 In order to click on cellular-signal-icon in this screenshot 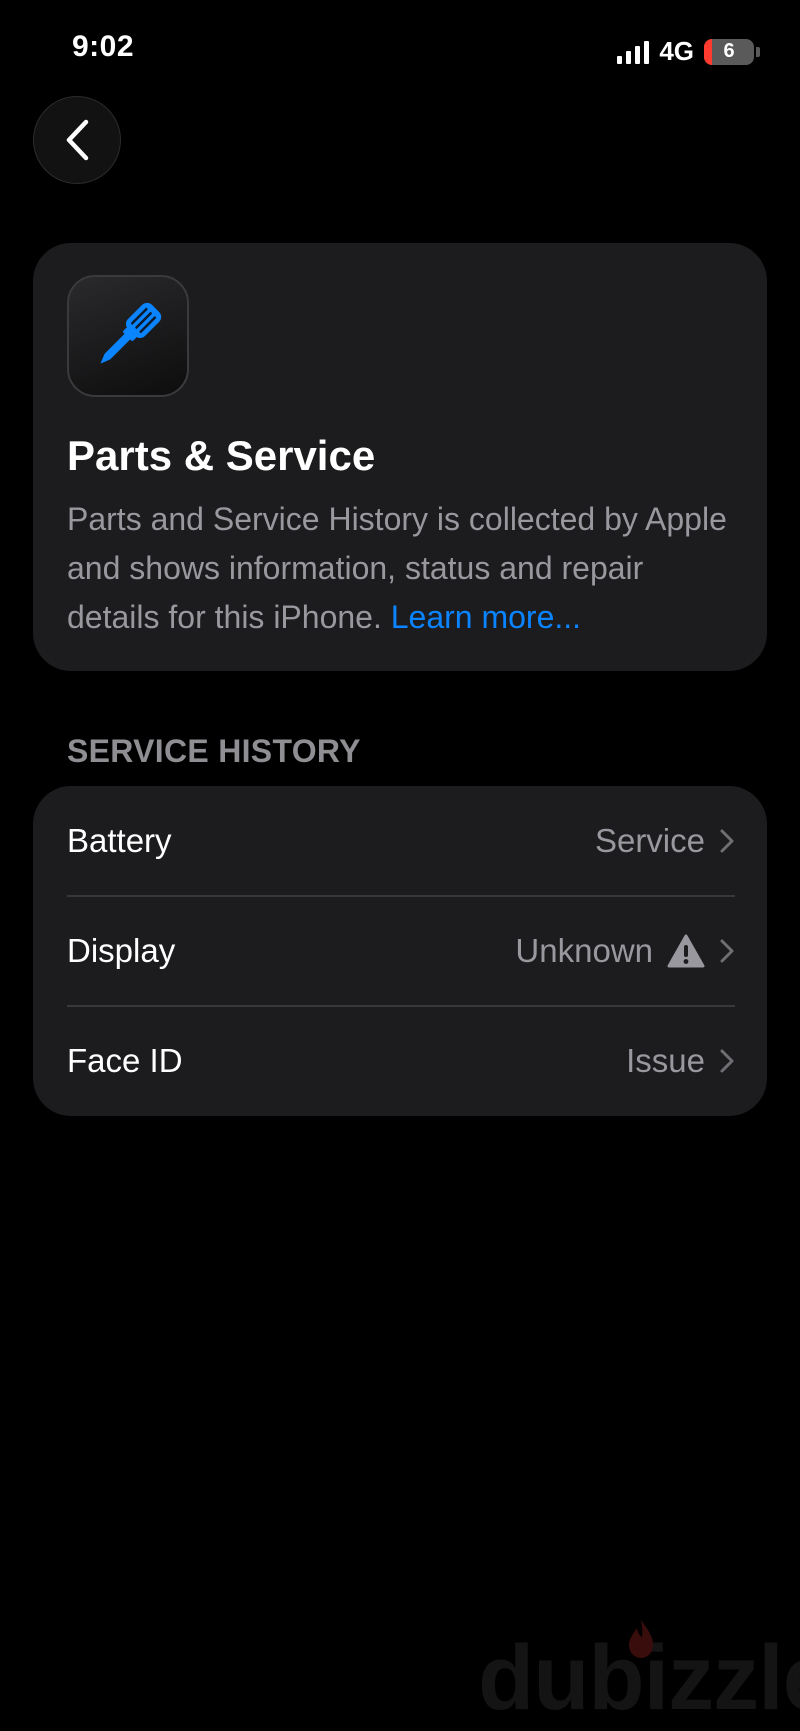, I will do `click(633, 52)`.